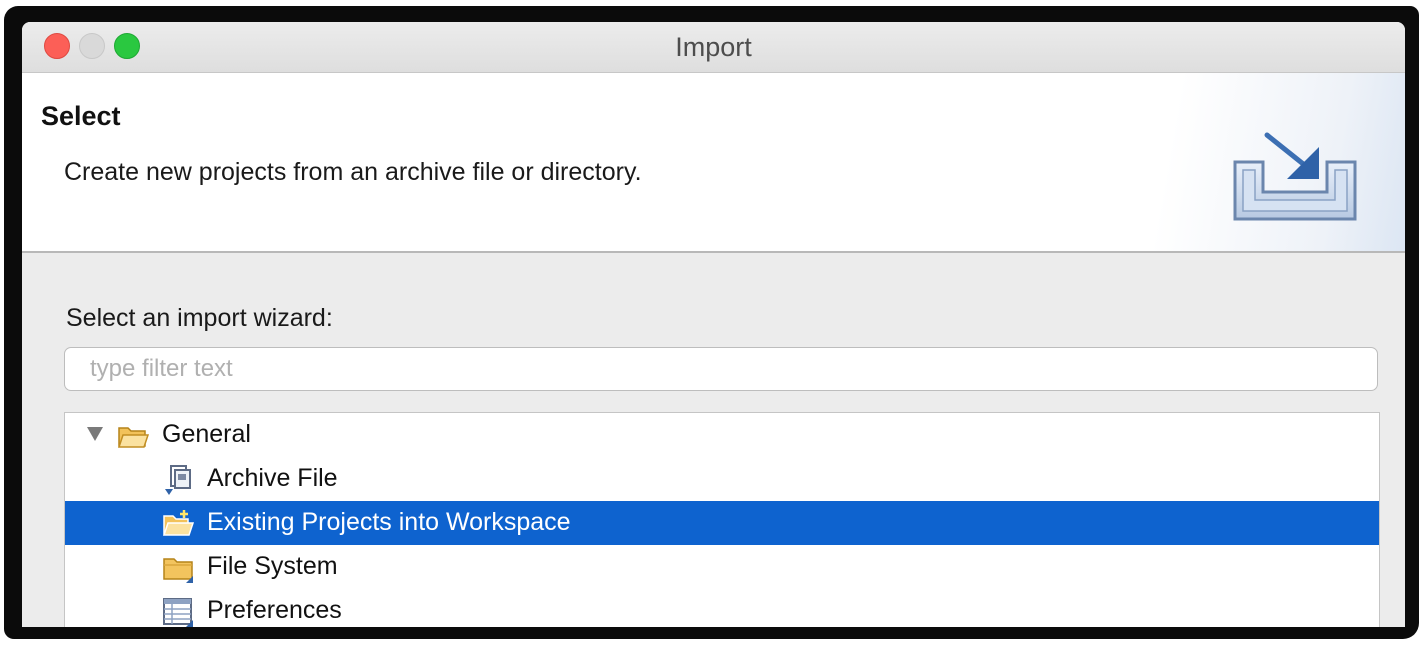  What do you see at coordinates (272, 478) in the screenshot?
I see `tree-item-label: Archive File` at bounding box center [272, 478].